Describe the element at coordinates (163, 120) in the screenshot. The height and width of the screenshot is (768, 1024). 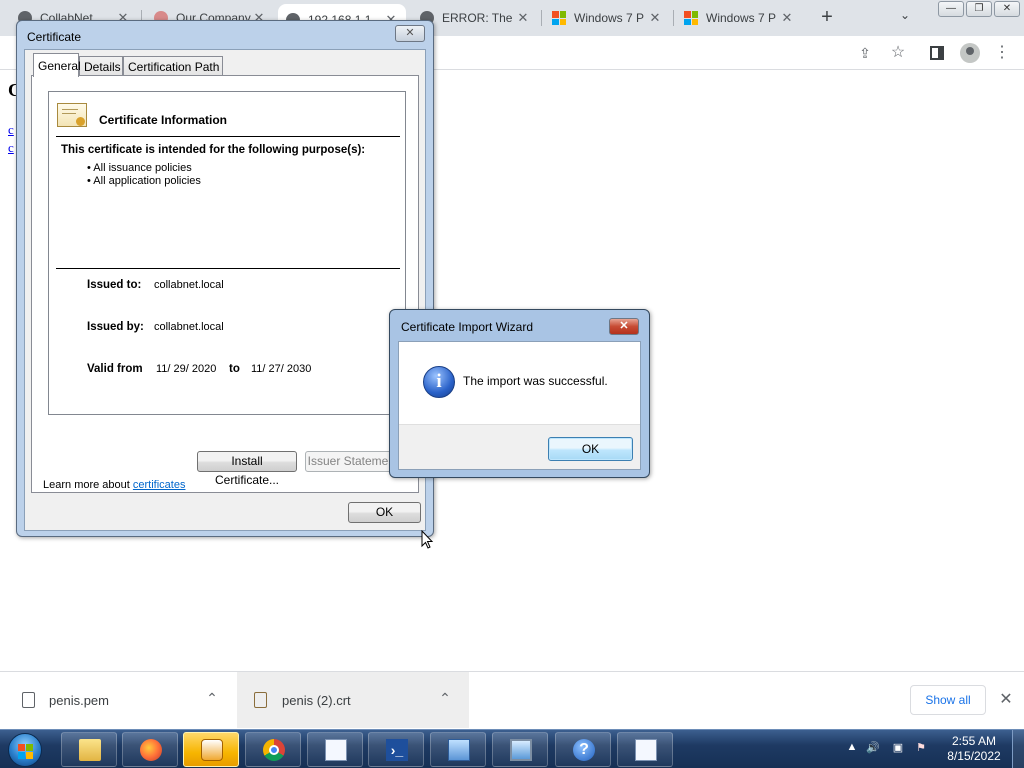
I see `certificate-info-heading: Certificate Information` at that location.